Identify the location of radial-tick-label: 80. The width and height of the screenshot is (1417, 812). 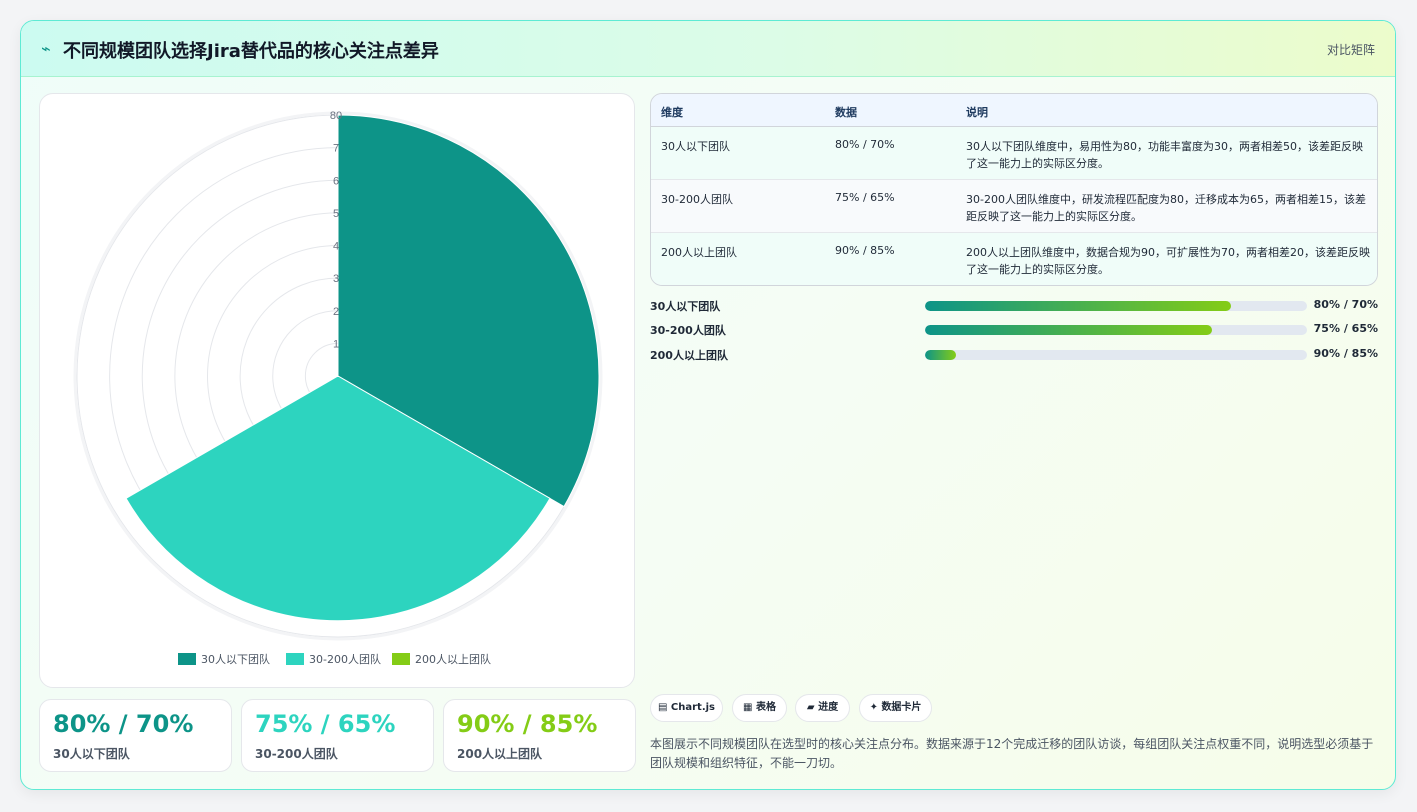
(336, 116).